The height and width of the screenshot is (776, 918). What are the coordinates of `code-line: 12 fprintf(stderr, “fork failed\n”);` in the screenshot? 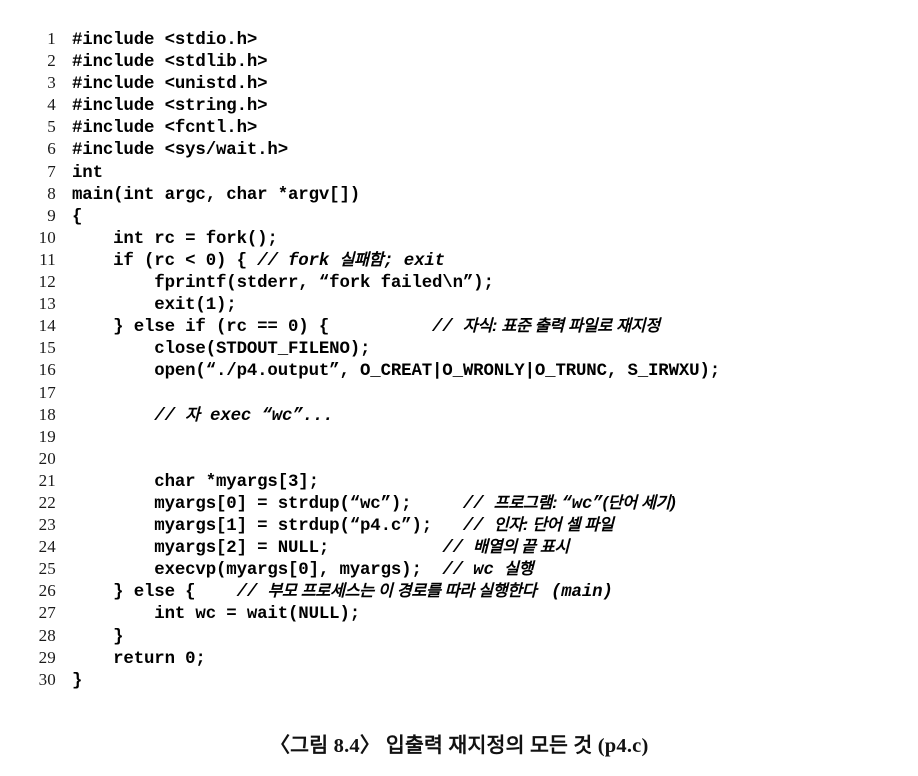 It's located at (467, 282).